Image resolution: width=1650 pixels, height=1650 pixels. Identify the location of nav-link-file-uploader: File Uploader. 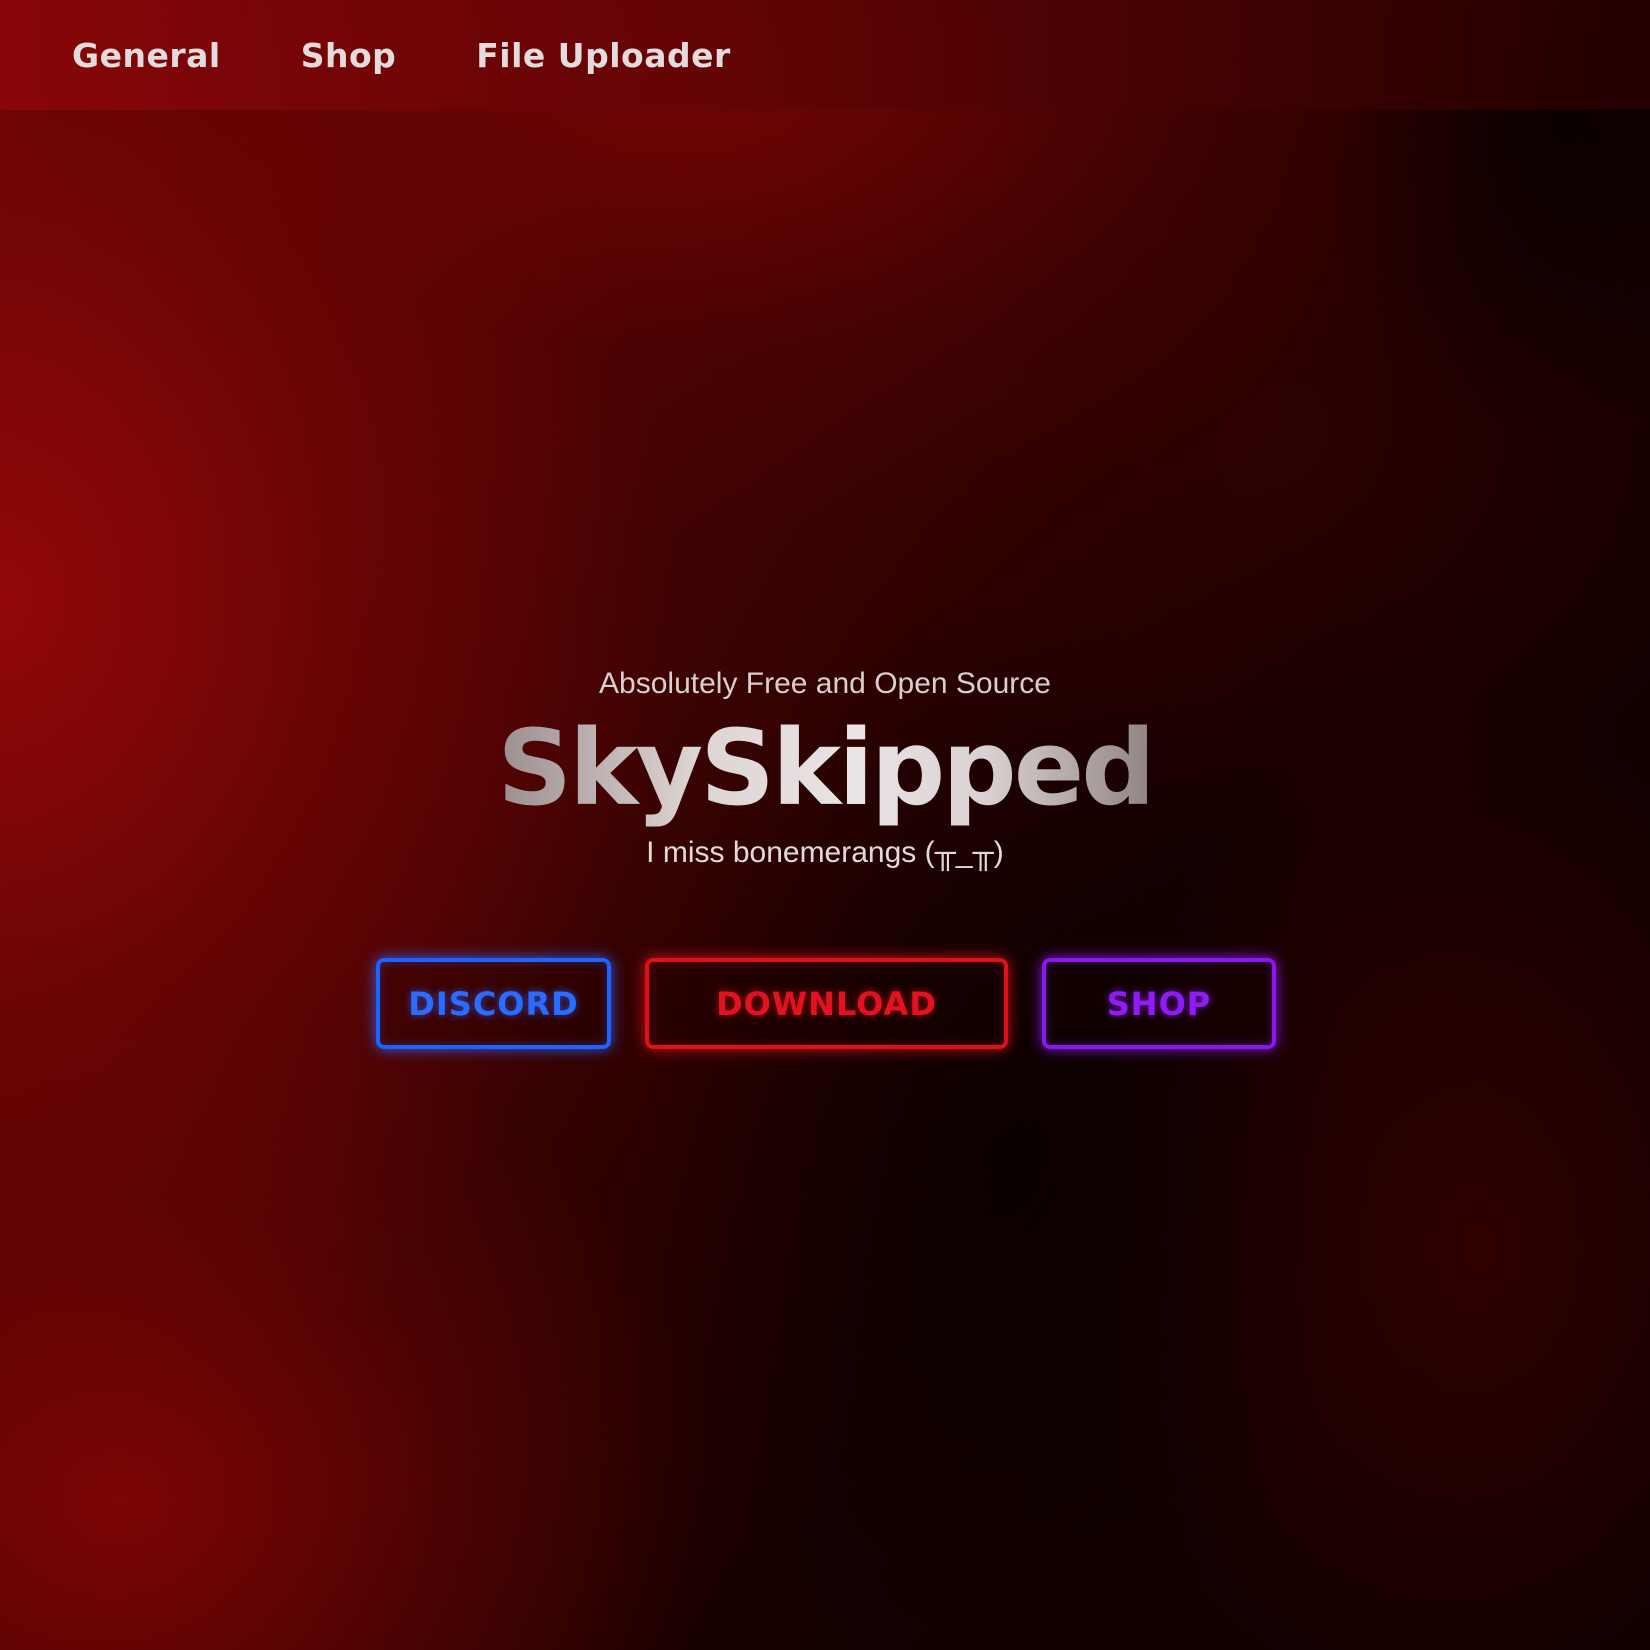
(603, 55).